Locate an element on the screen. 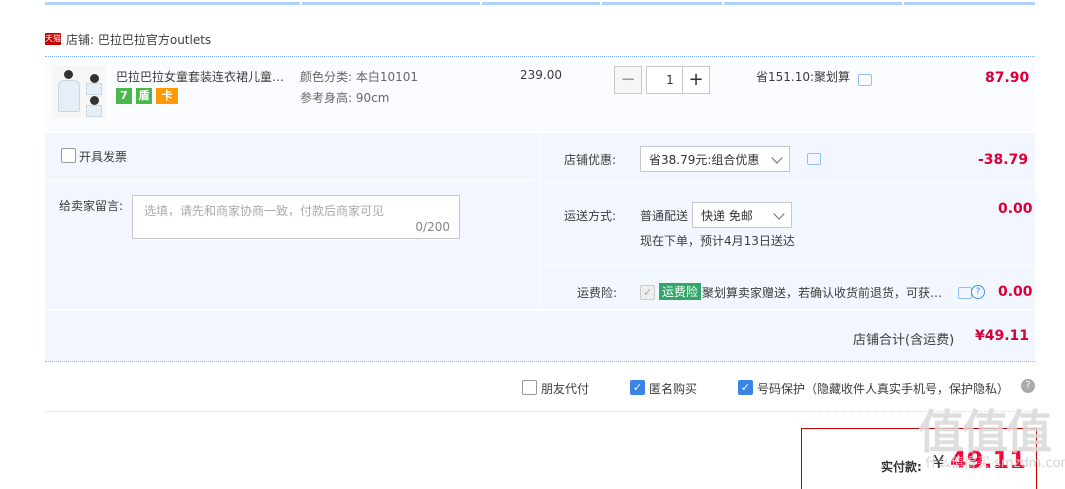  item-title-link: 巴拉巴拉女童套装连衣裙儿童裙子夏装 is located at coordinates (206, 76).